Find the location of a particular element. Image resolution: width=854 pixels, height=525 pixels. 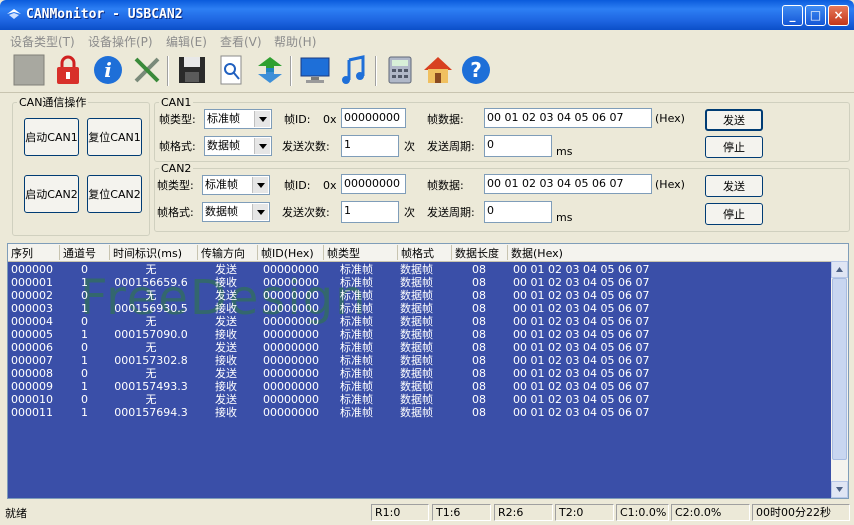

monitor-icon is located at coordinates (315, 70).